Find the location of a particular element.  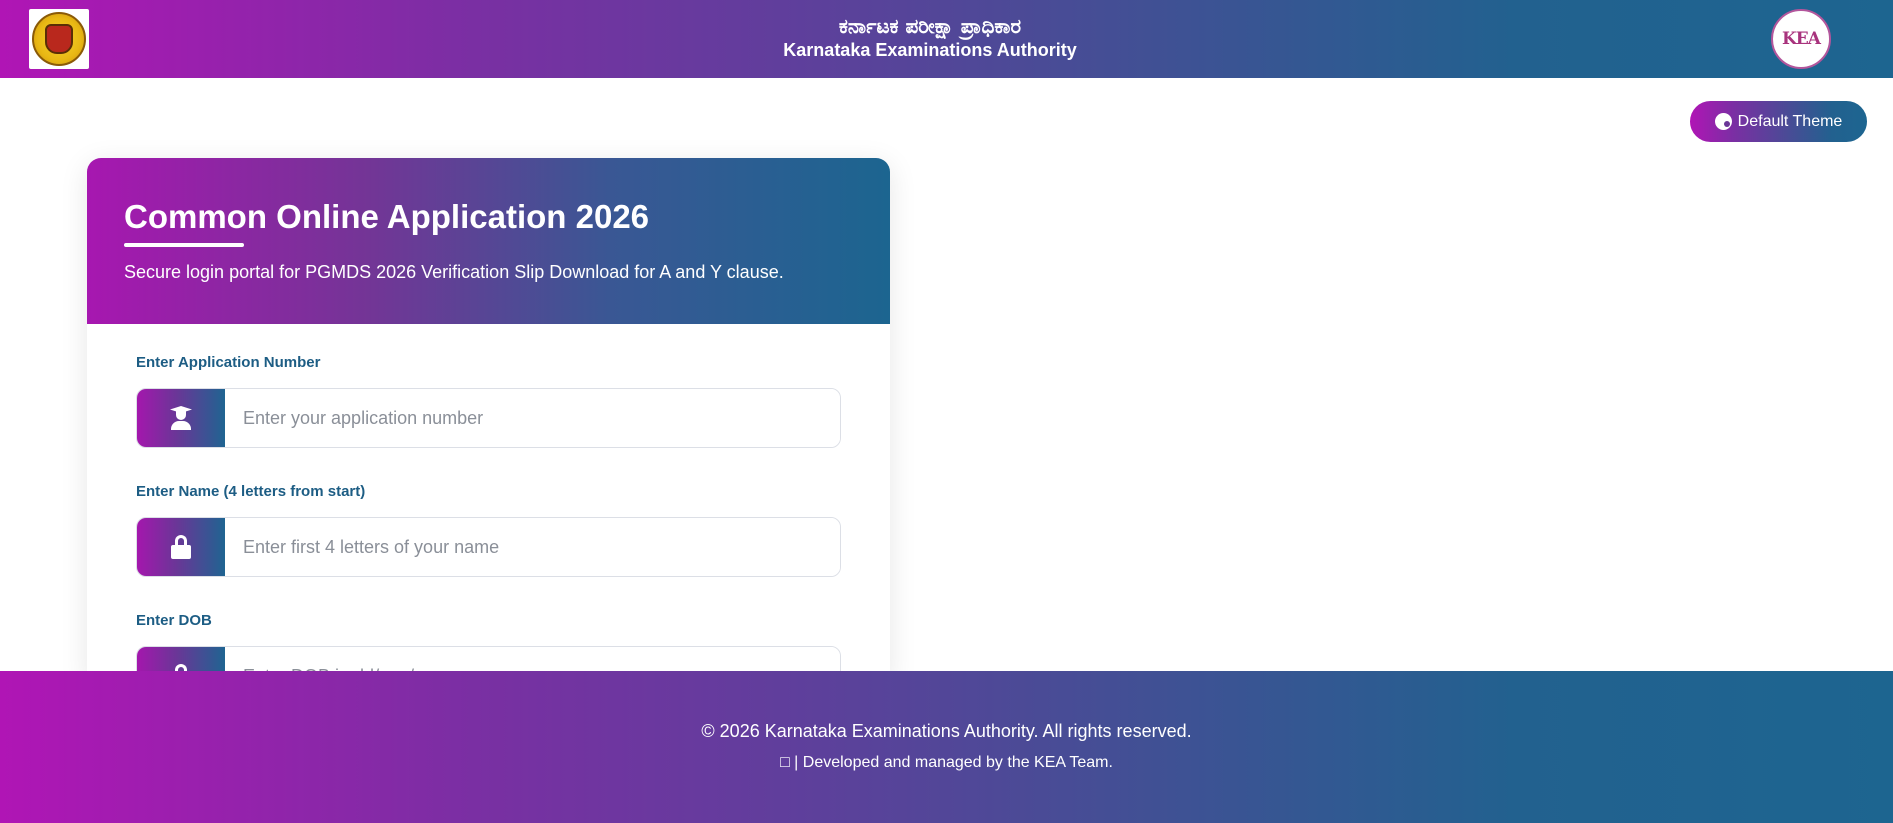

name-input is located at coordinates (532, 547).